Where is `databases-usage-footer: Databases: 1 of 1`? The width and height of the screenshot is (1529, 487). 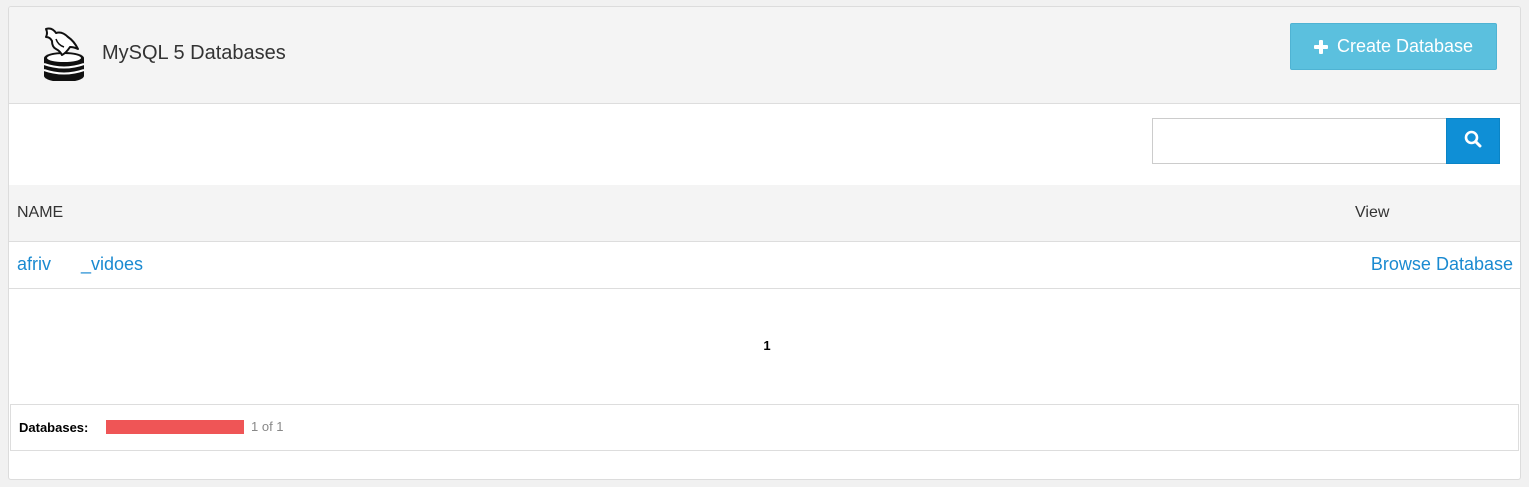 databases-usage-footer: Databases: 1 of 1 is located at coordinates (764, 427).